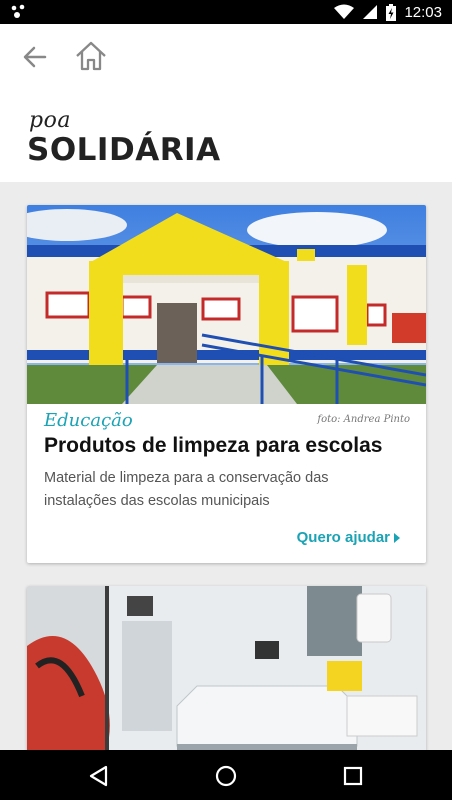 Image resolution: width=452 pixels, height=800 pixels. Describe the element at coordinates (226, 12) in the screenshot. I see `status-bar: 12:03` at that location.